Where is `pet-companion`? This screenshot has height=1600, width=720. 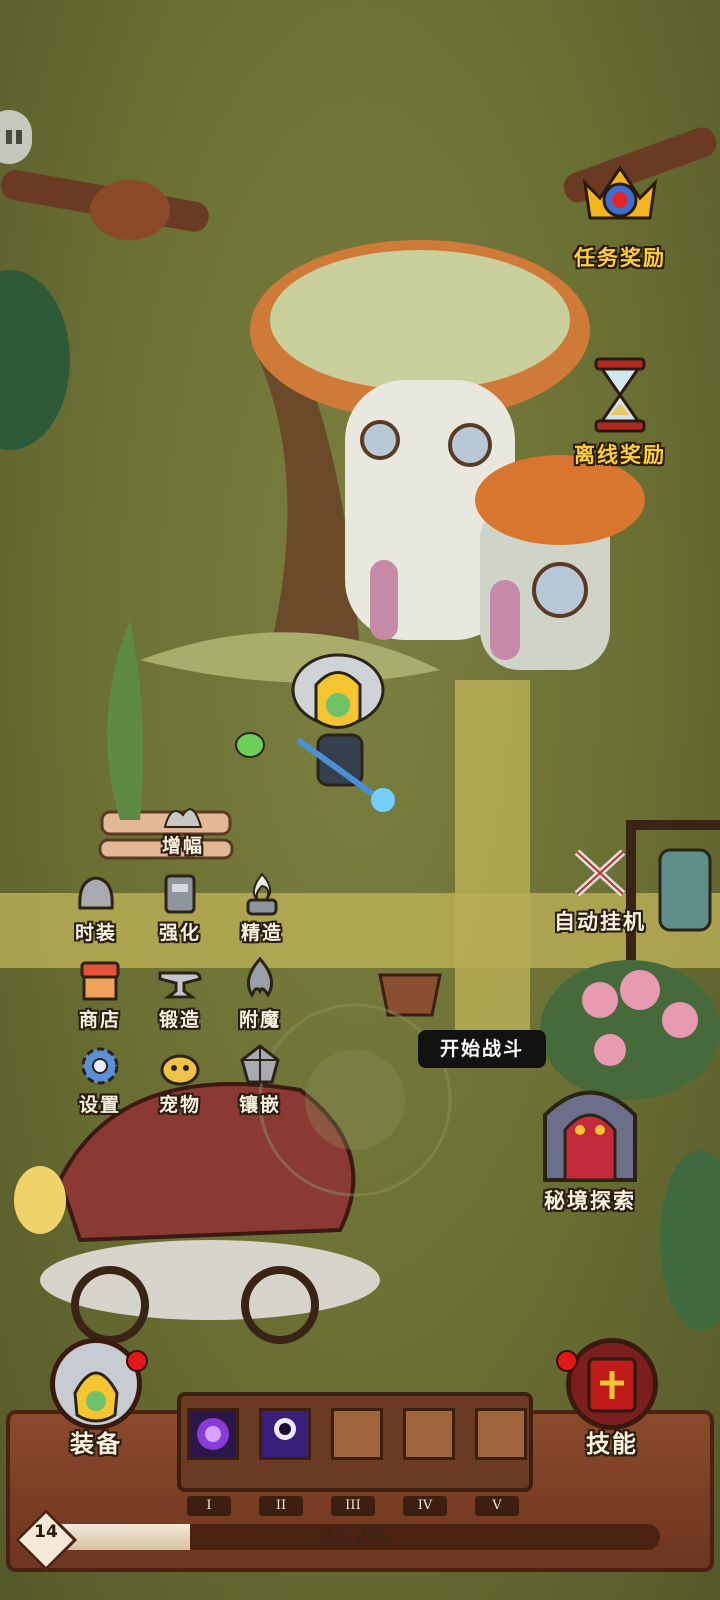
pet-companion is located at coordinates (250, 745).